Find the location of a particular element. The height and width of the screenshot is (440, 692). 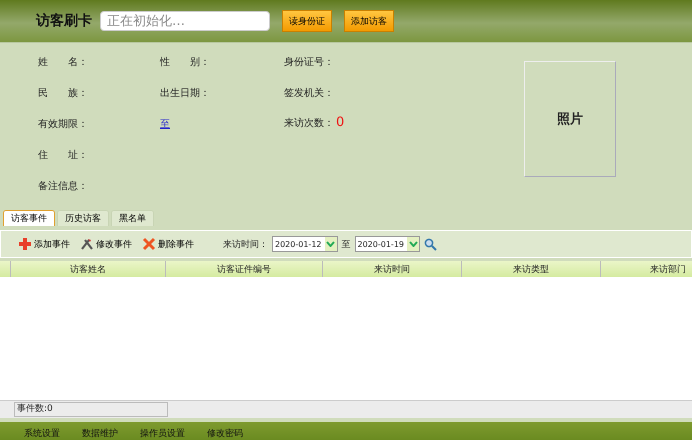

field-label: 住 址： is located at coordinates (63, 155).